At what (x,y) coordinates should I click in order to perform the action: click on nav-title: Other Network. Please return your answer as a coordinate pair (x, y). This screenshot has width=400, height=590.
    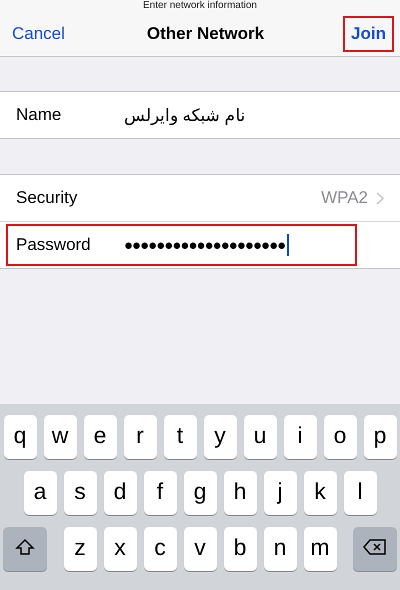
    Looking at the image, I should click on (205, 34).